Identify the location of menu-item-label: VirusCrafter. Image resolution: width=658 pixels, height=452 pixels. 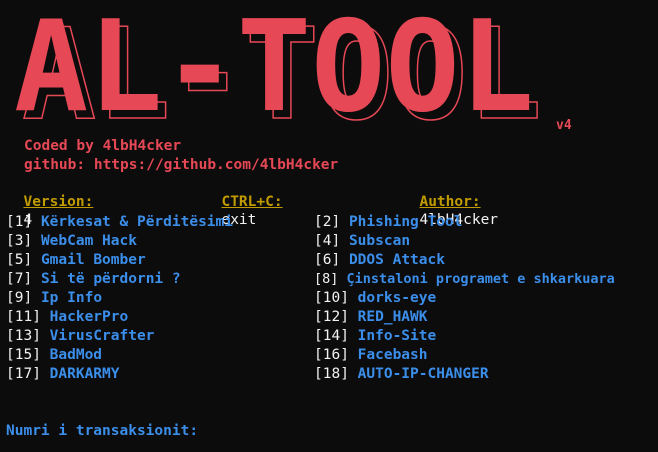
(102, 336).